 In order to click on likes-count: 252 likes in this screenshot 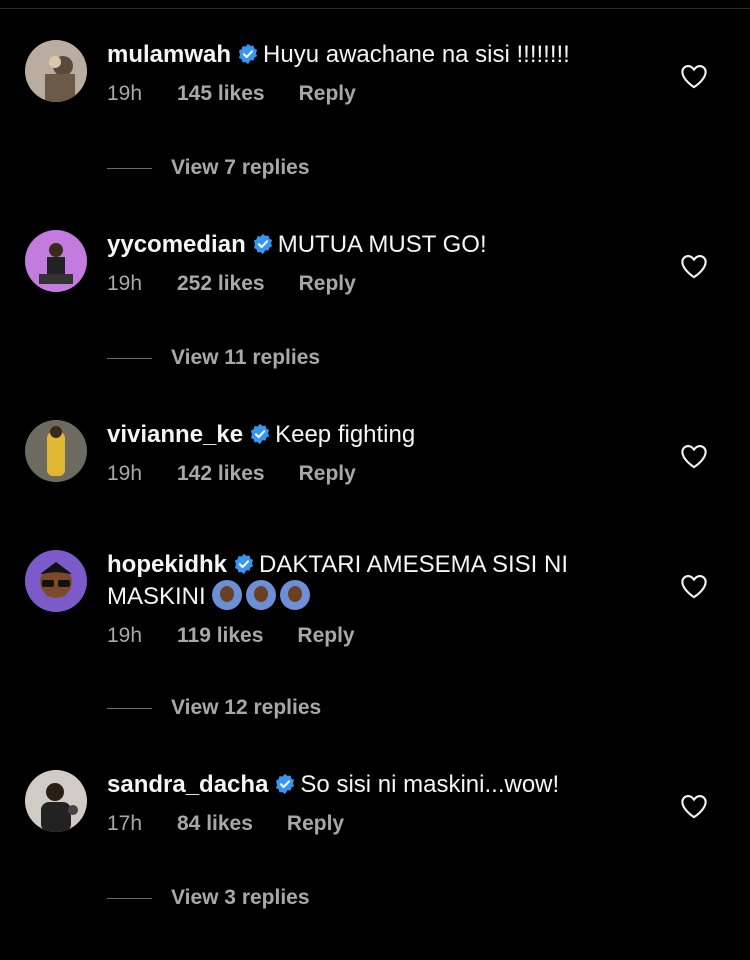, I will do `click(221, 284)`.